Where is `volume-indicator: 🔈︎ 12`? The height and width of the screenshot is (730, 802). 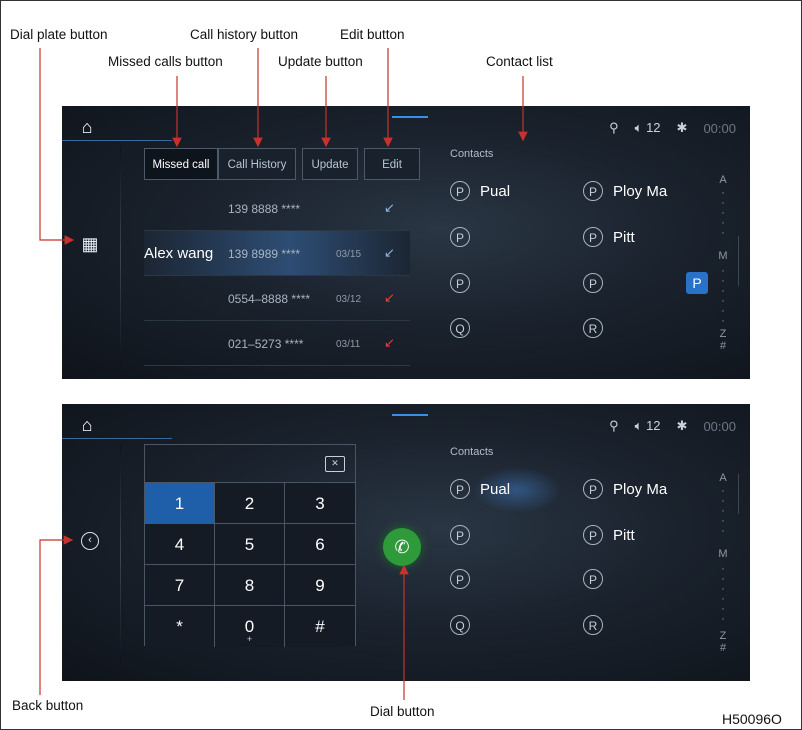
volume-indicator: 🔈︎ 12 is located at coordinates (648, 128).